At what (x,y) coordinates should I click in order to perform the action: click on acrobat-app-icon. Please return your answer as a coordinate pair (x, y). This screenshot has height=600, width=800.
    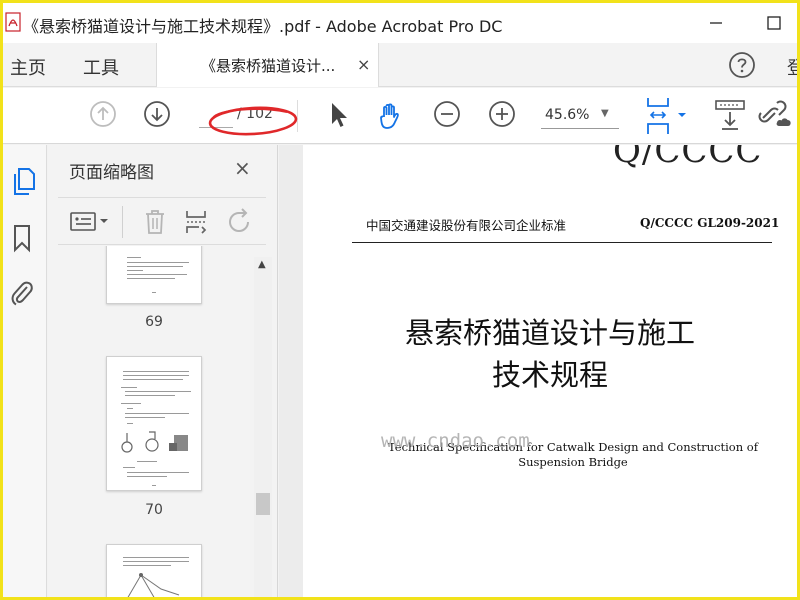
    Looking at the image, I should click on (13, 22).